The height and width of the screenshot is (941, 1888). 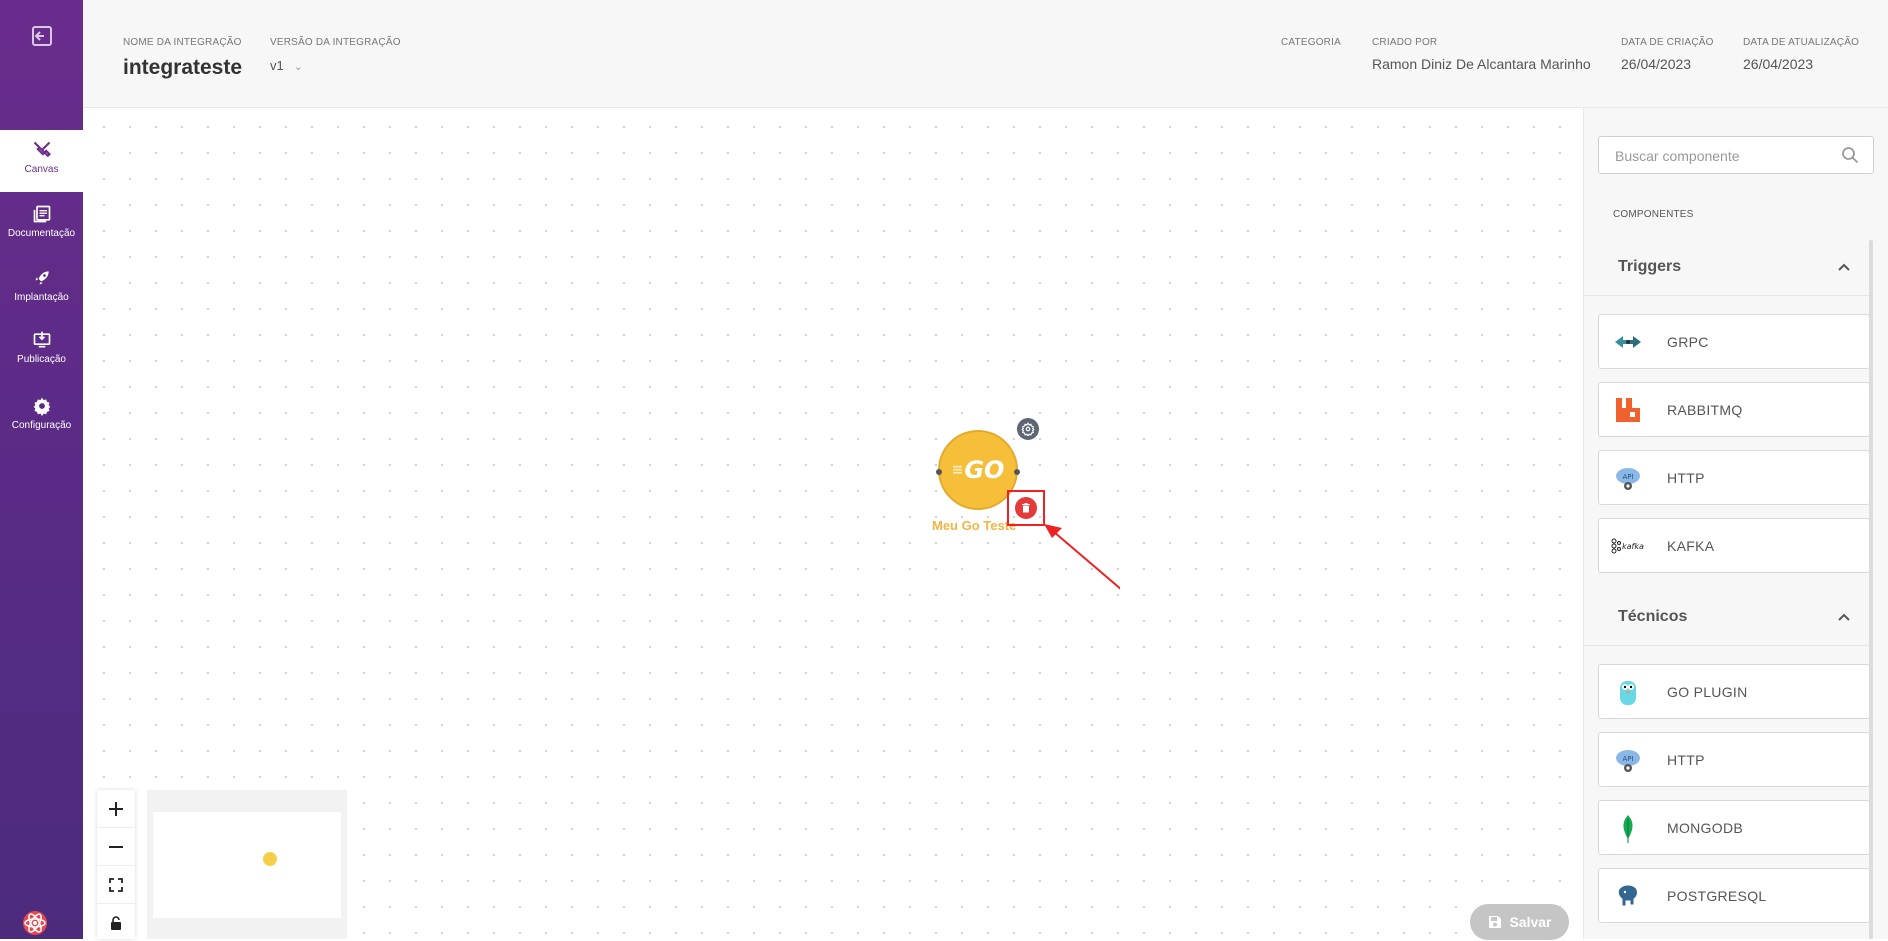 What do you see at coordinates (1628, 410) in the screenshot?
I see `rabbitmq-icon` at bounding box center [1628, 410].